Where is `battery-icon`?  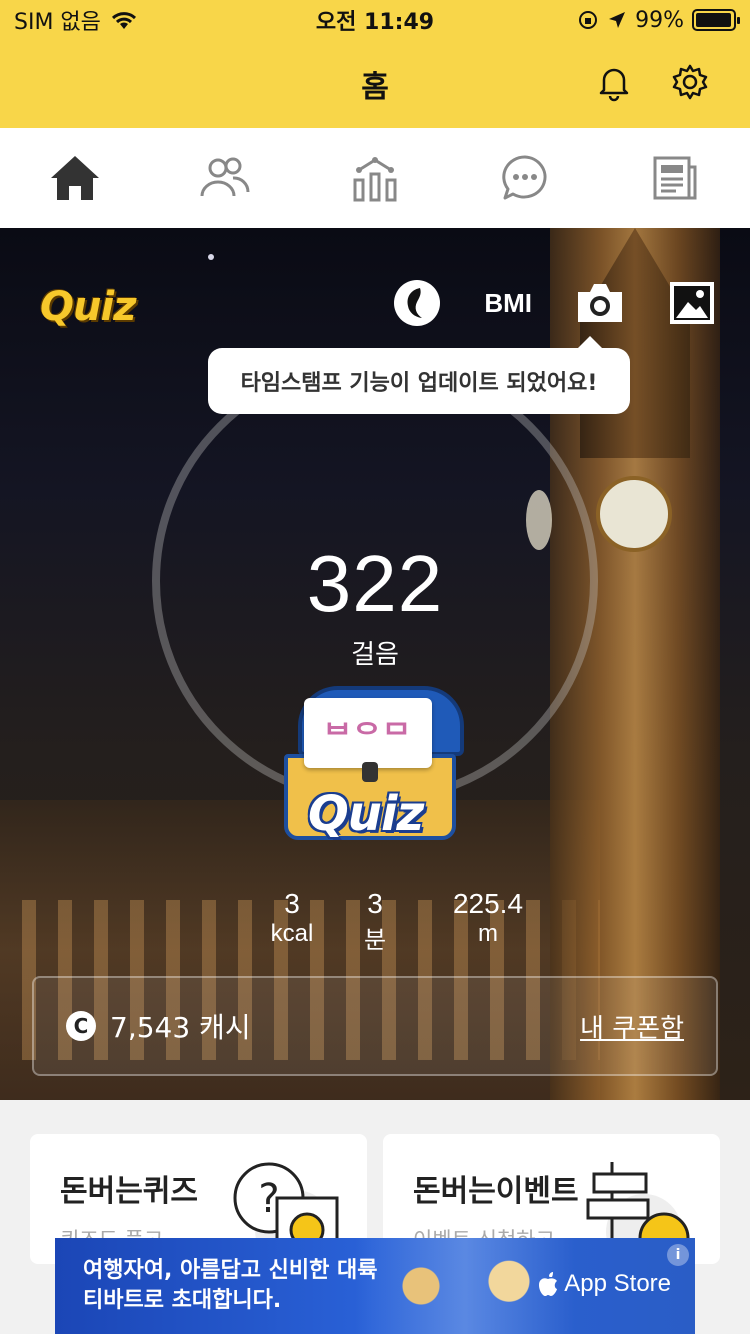
battery-icon is located at coordinates (716, 20).